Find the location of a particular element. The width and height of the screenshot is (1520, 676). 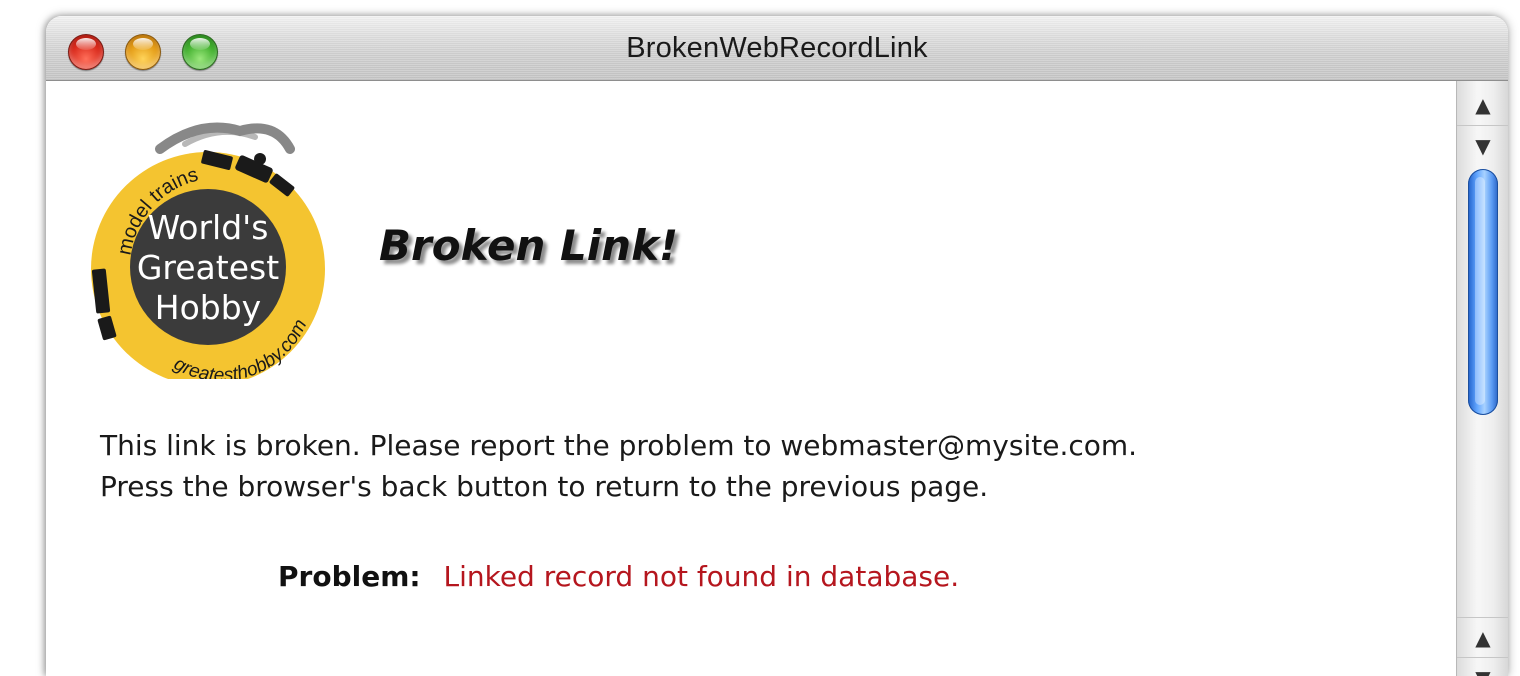

scroll-down-bottom-arrow-icon: ▼ is located at coordinates (1482, 666).